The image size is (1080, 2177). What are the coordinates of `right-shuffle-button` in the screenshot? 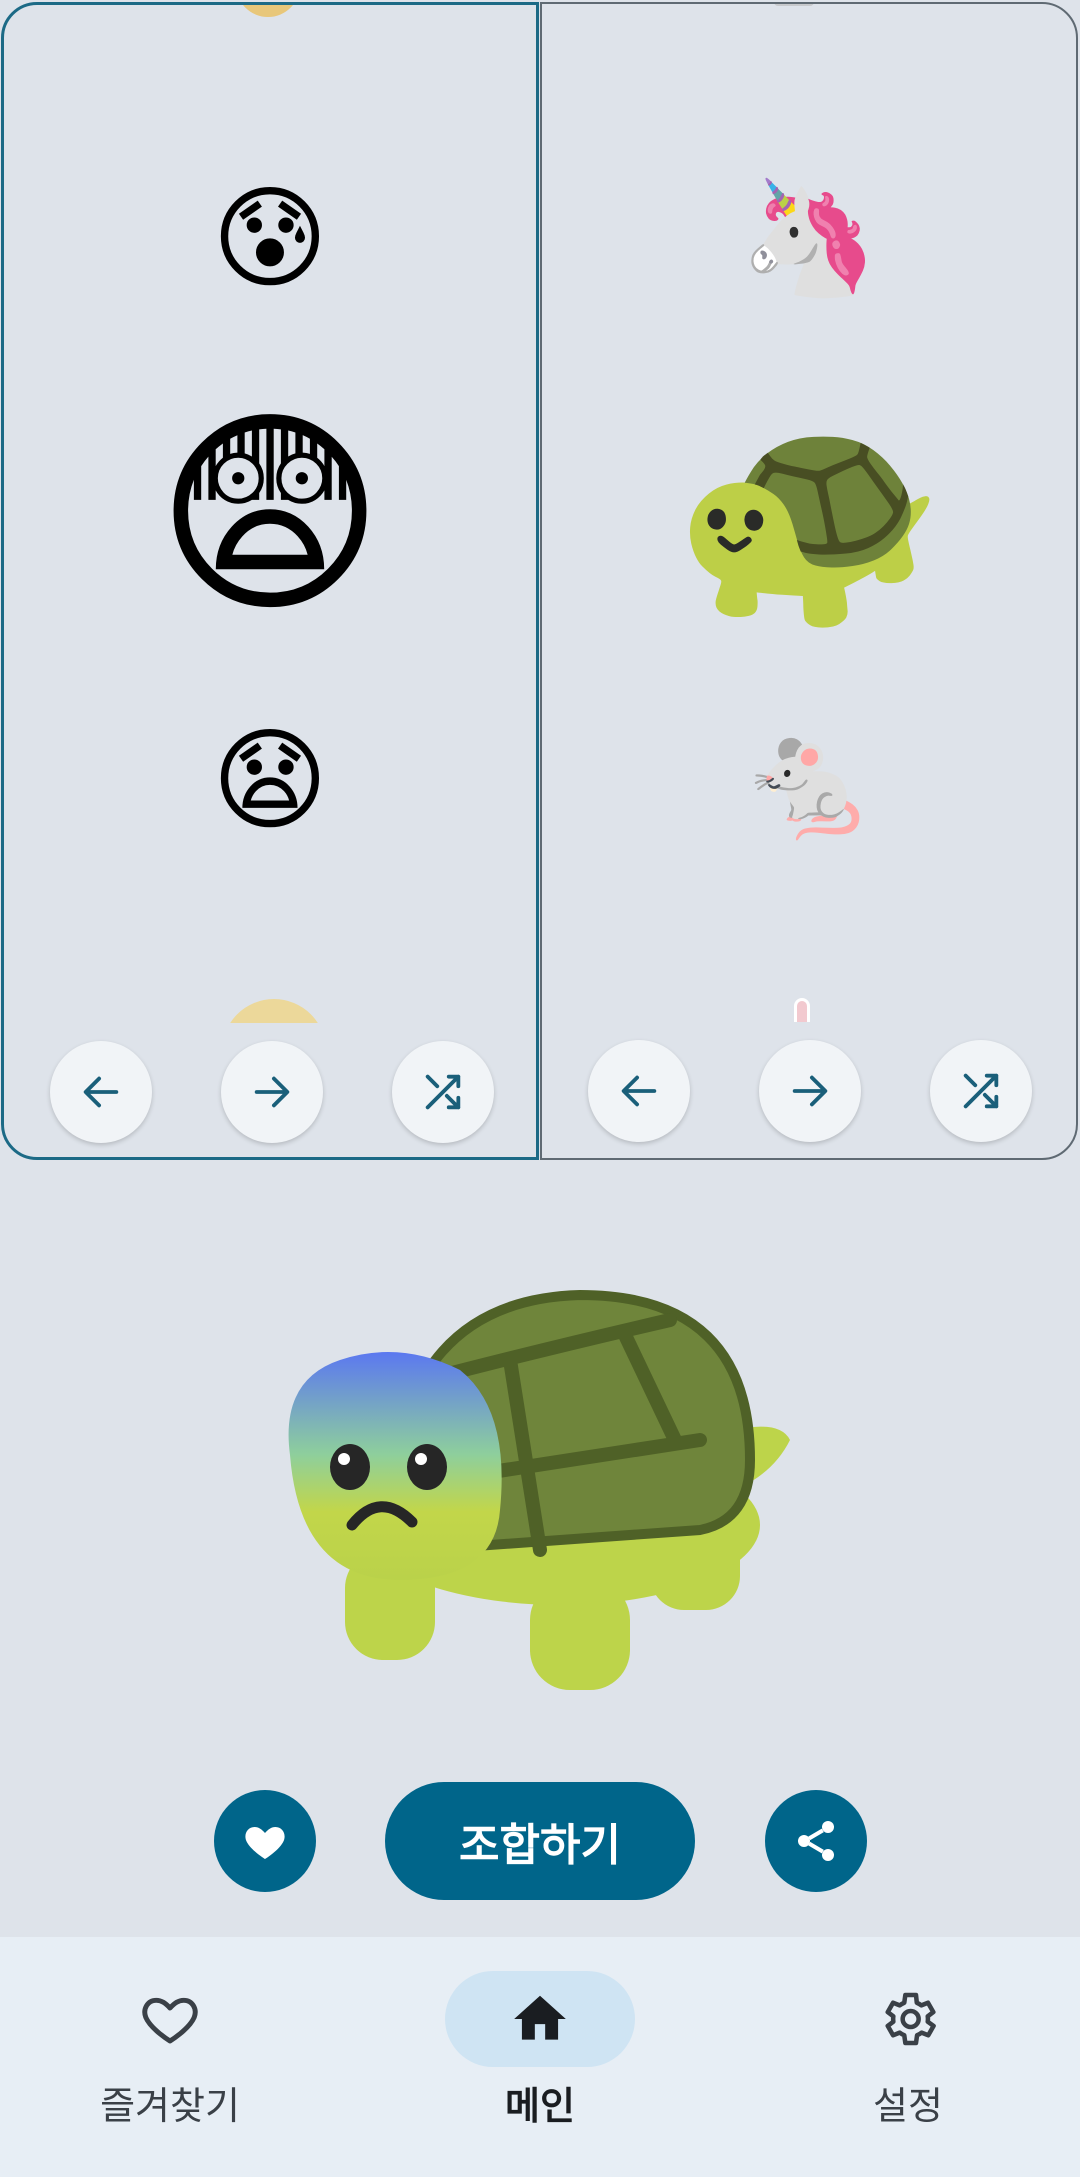 It's located at (981, 1091).